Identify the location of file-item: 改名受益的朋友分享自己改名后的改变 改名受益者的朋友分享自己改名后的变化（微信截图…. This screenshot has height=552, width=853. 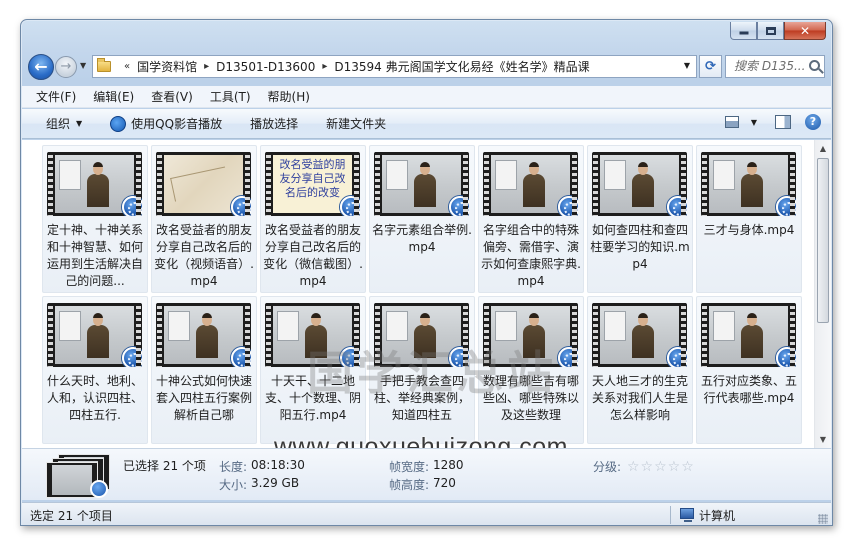
(313, 219).